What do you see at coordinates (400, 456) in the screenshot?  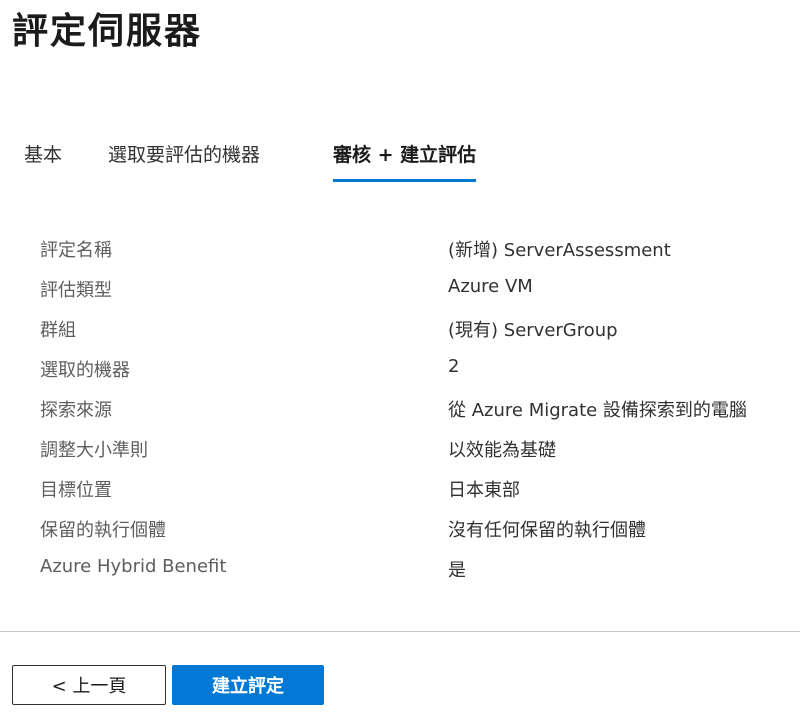 I see `summary-row-sizing-criteria: 調整大小準則 以效能為基礎` at bounding box center [400, 456].